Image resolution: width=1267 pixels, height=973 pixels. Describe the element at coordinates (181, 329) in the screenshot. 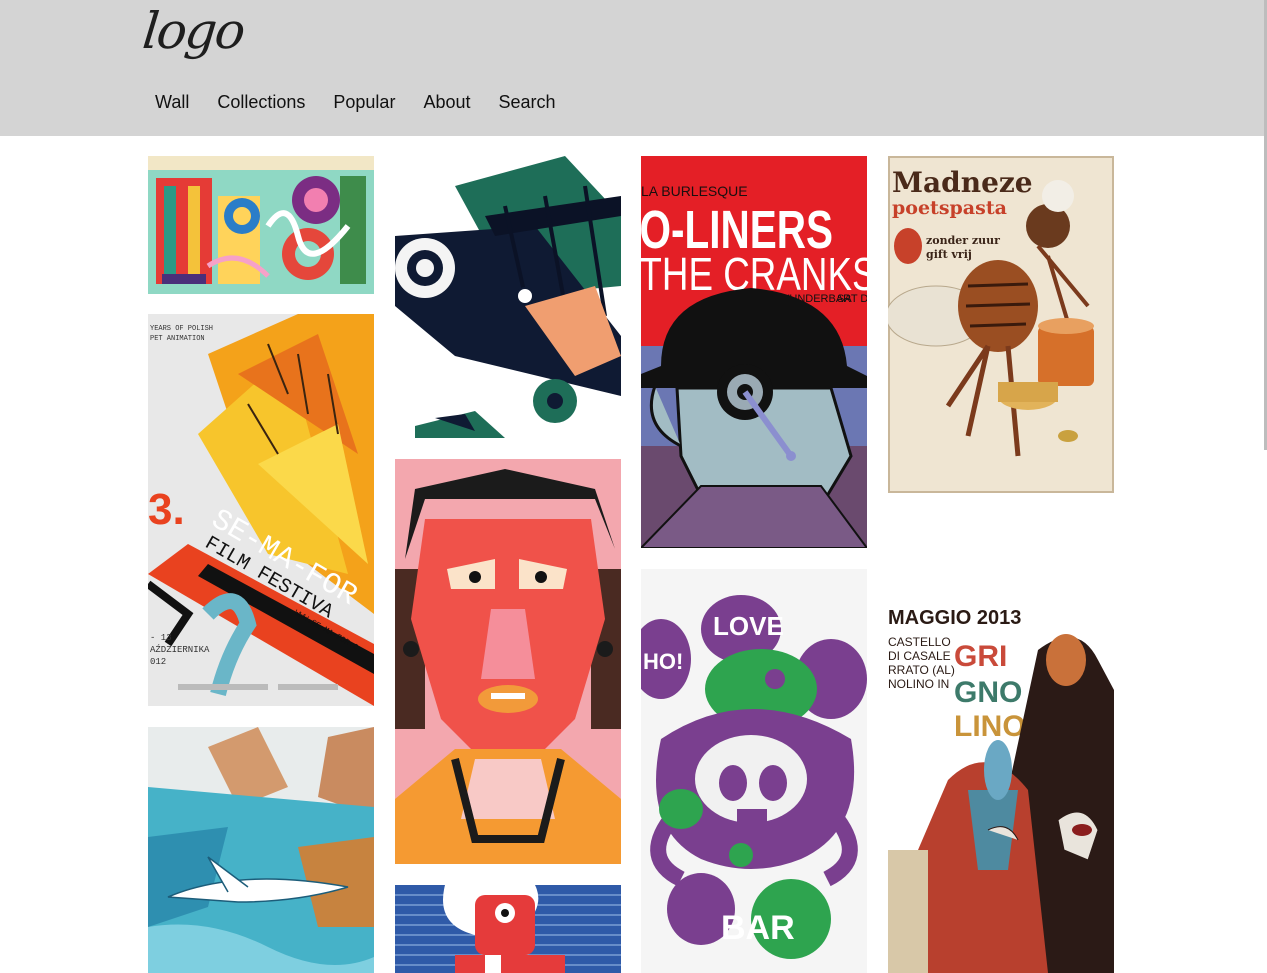

I see `semafor-topline1: YEARS OF POLISH` at that location.